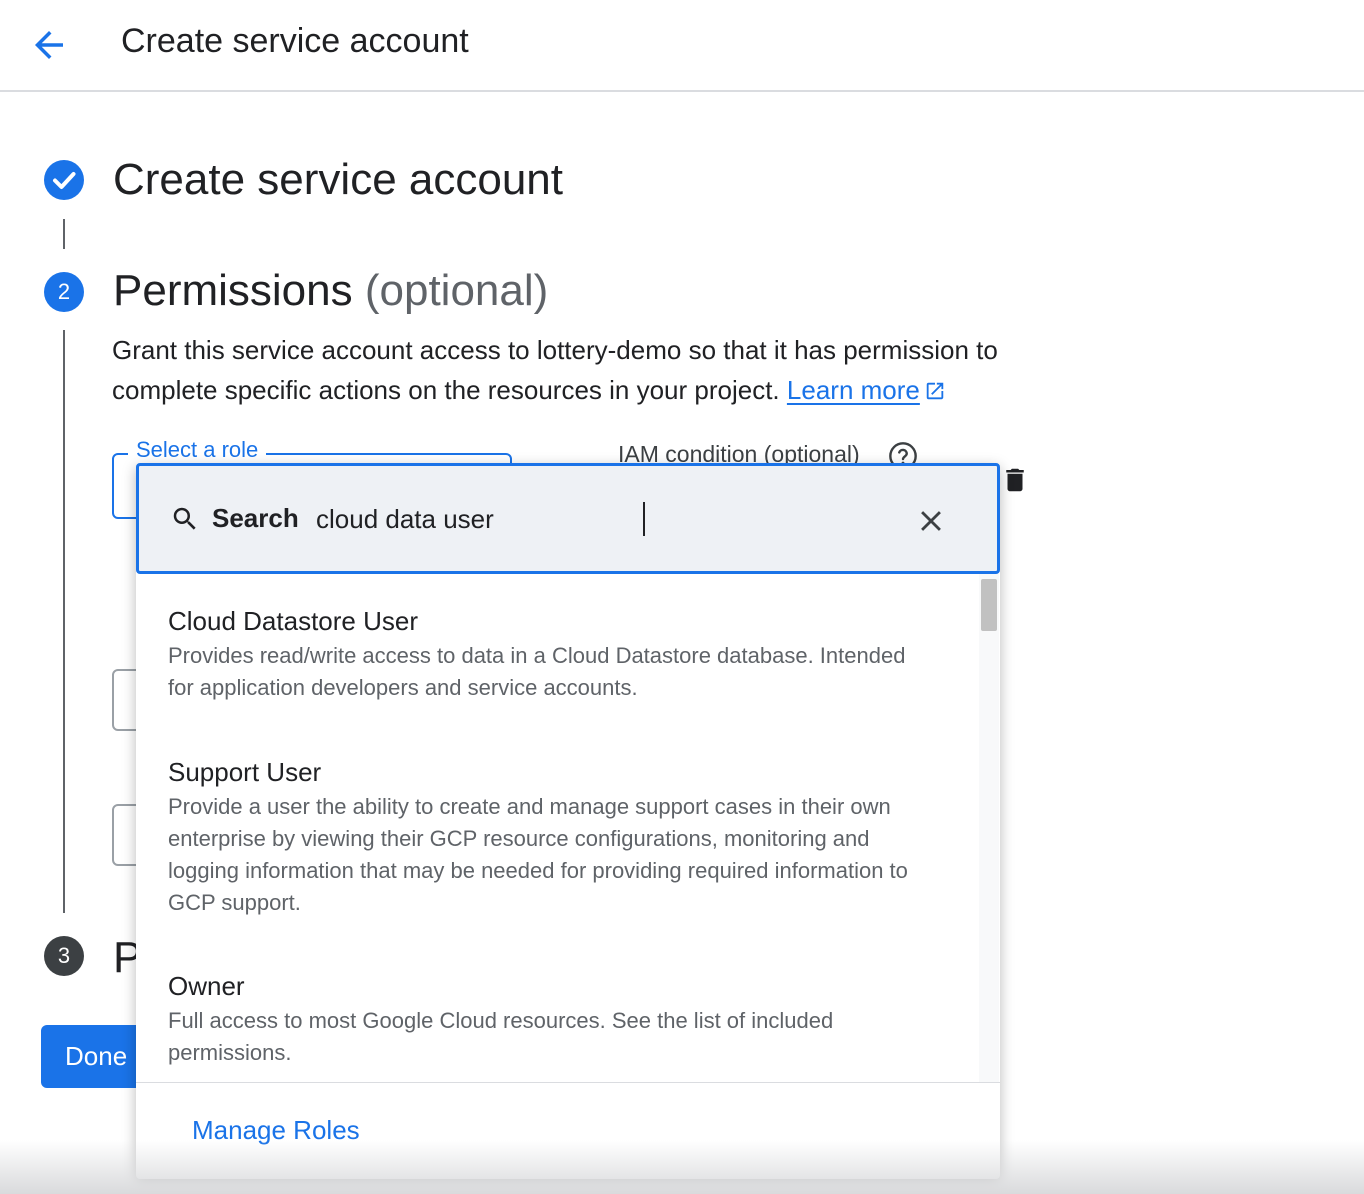 The height and width of the screenshot is (1194, 1364). Describe the element at coordinates (233, 290) in the screenshot. I see `step-2-title-text: Permissions` at that location.